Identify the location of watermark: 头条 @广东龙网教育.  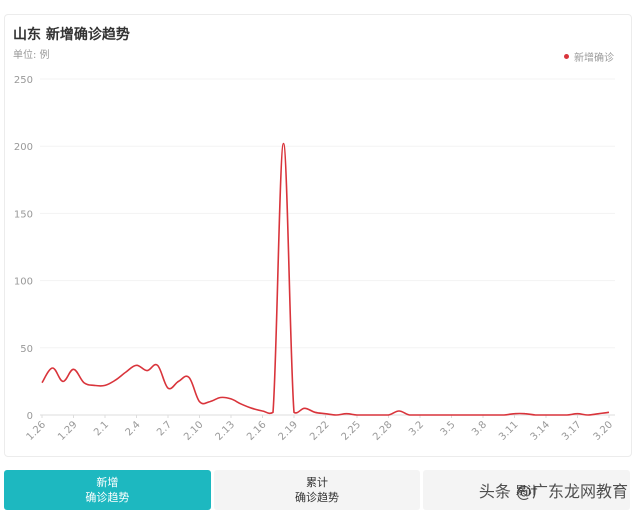
(553, 490).